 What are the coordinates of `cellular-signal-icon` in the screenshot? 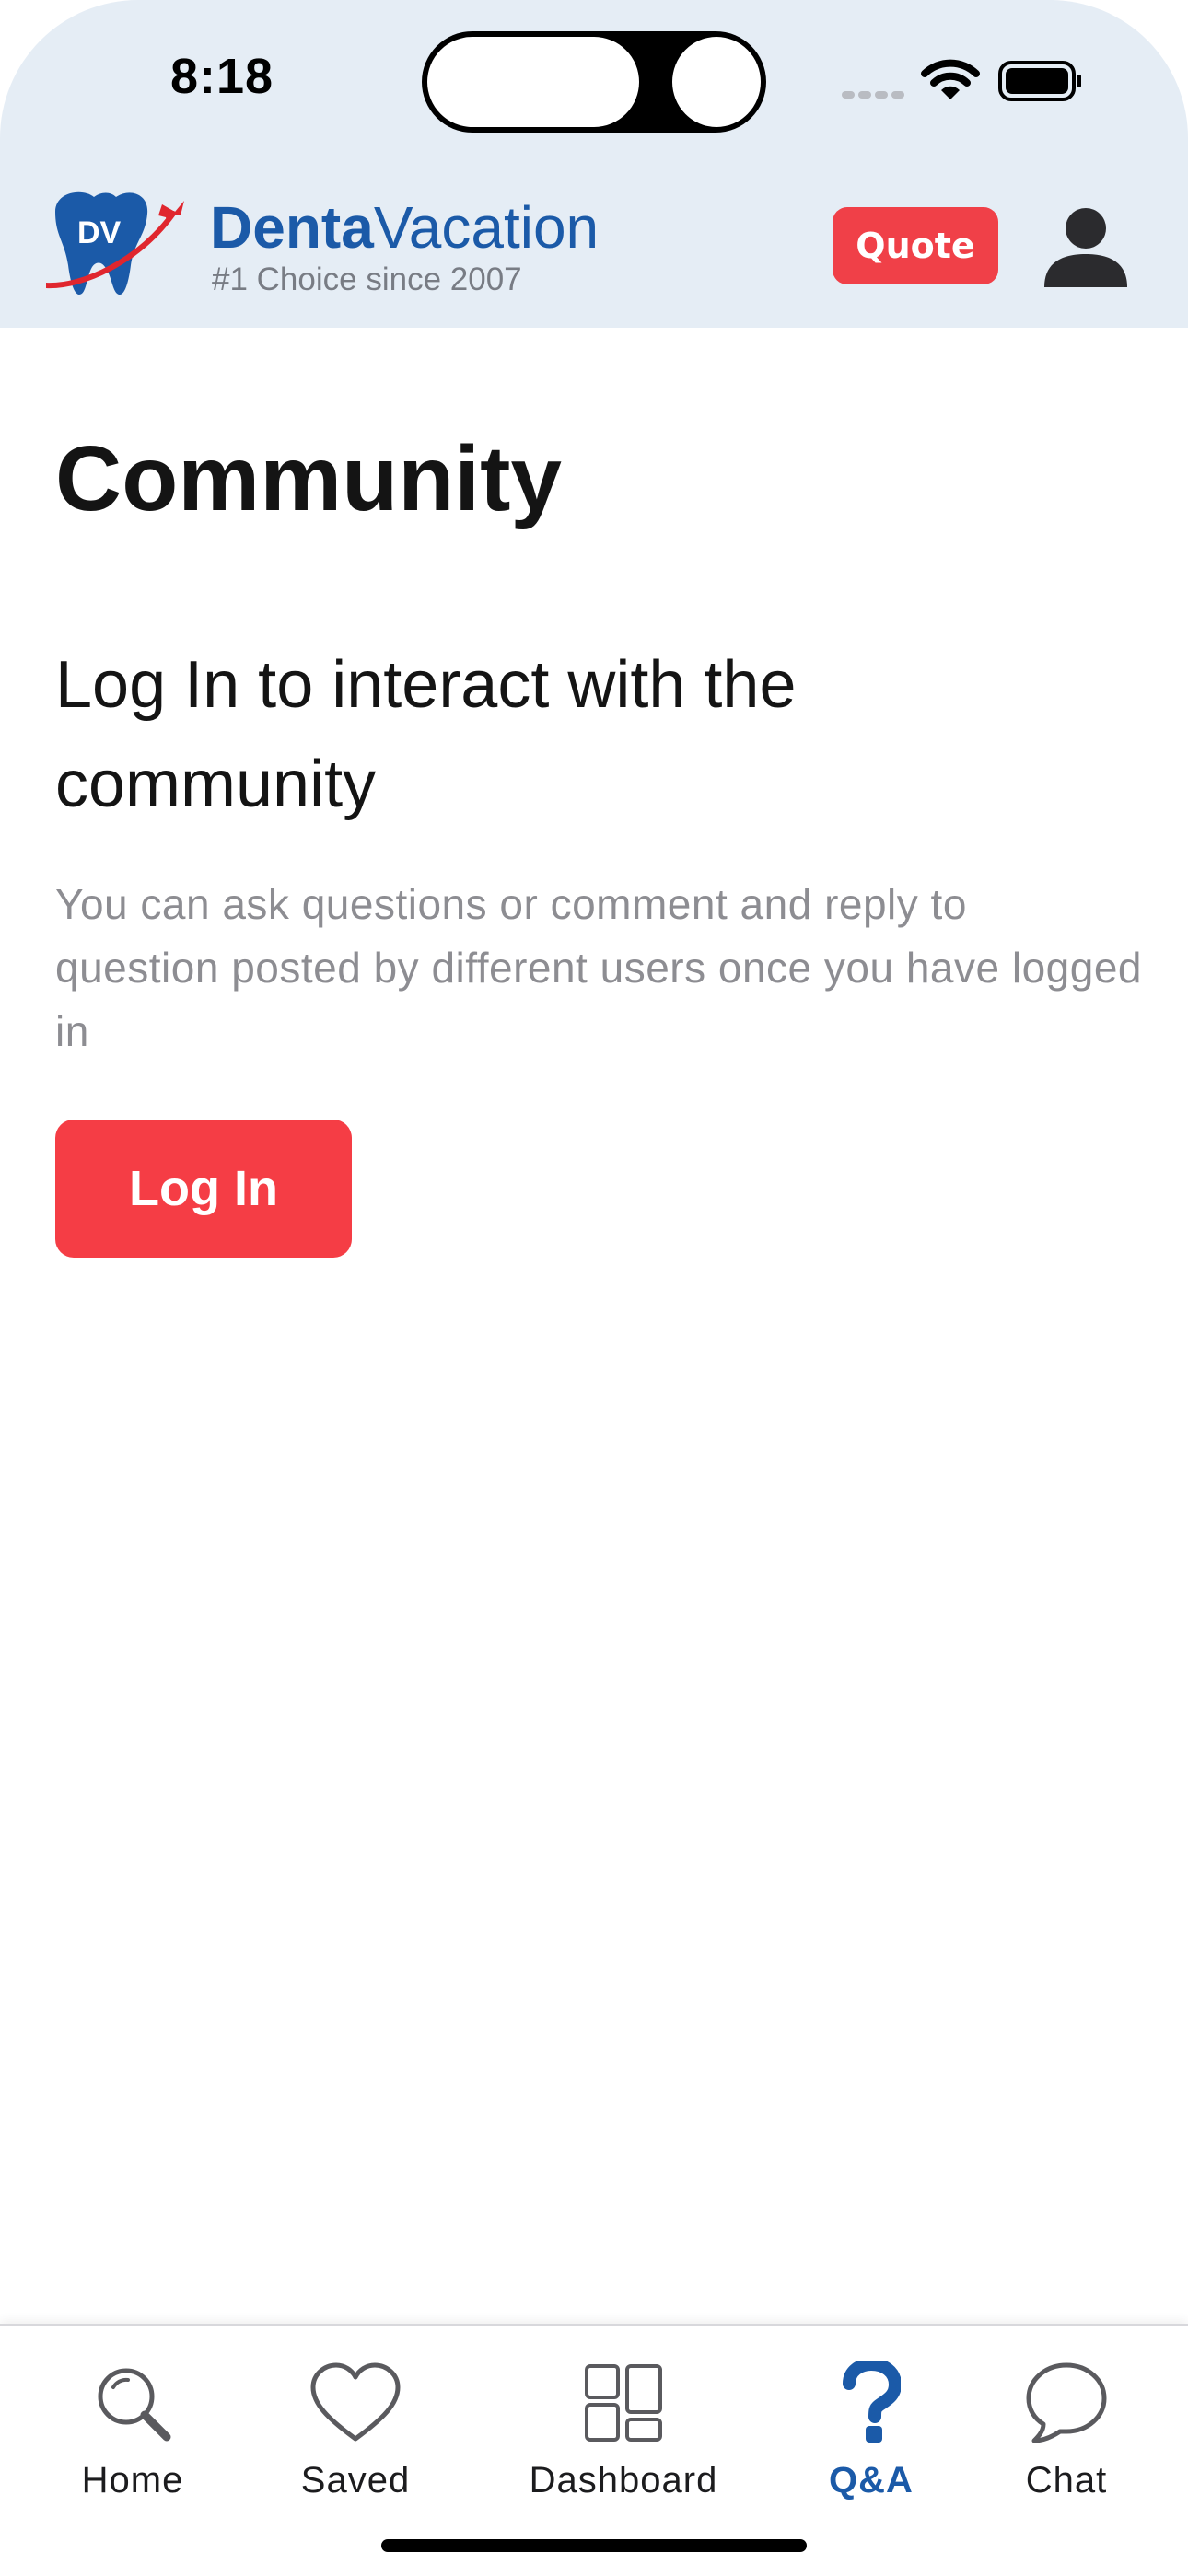 It's located at (875, 95).